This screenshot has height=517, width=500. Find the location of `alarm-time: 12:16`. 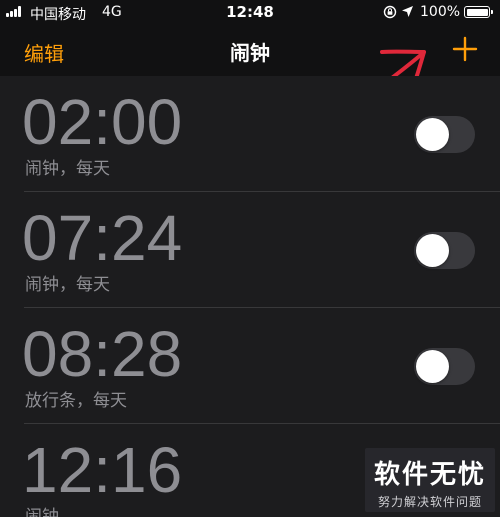

alarm-time: 12:16 is located at coordinates (102, 470).